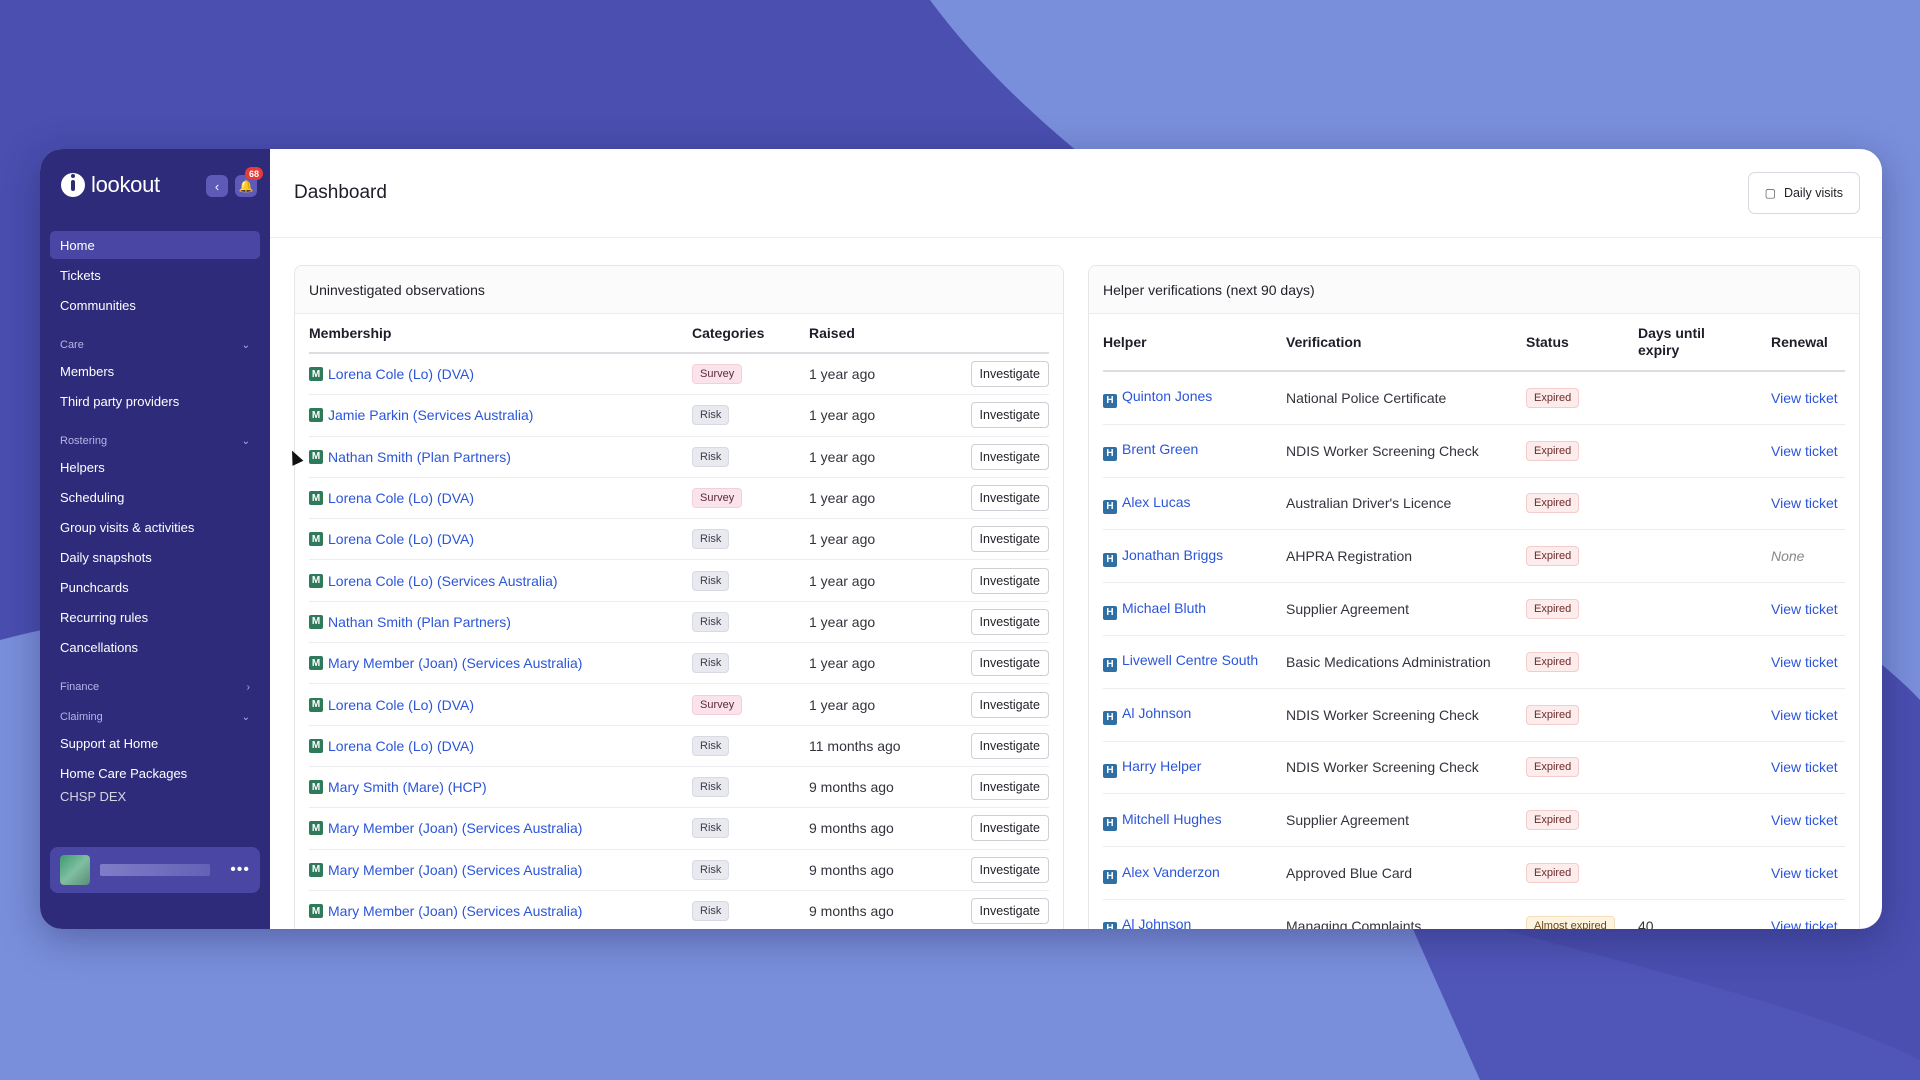 The height and width of the screenshot is (1080, 1920). I want to click on sidebar-item-support-at-home: Support at Home, so click(155, 743).